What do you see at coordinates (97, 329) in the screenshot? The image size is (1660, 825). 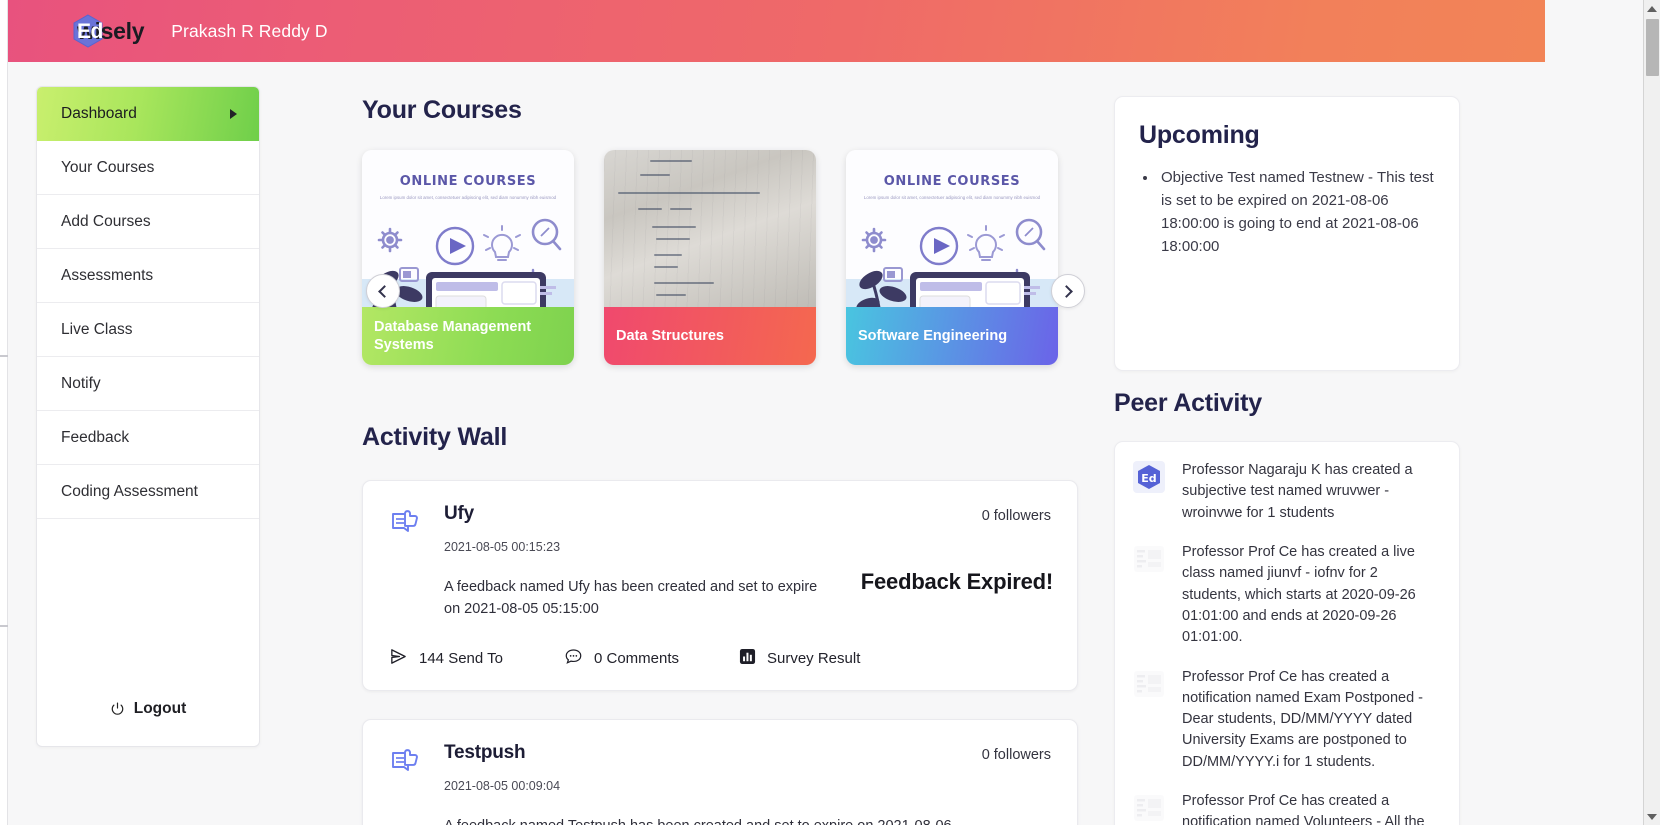 I see `sidebar-item-label: Live Class` at bounding box center [97, 329].